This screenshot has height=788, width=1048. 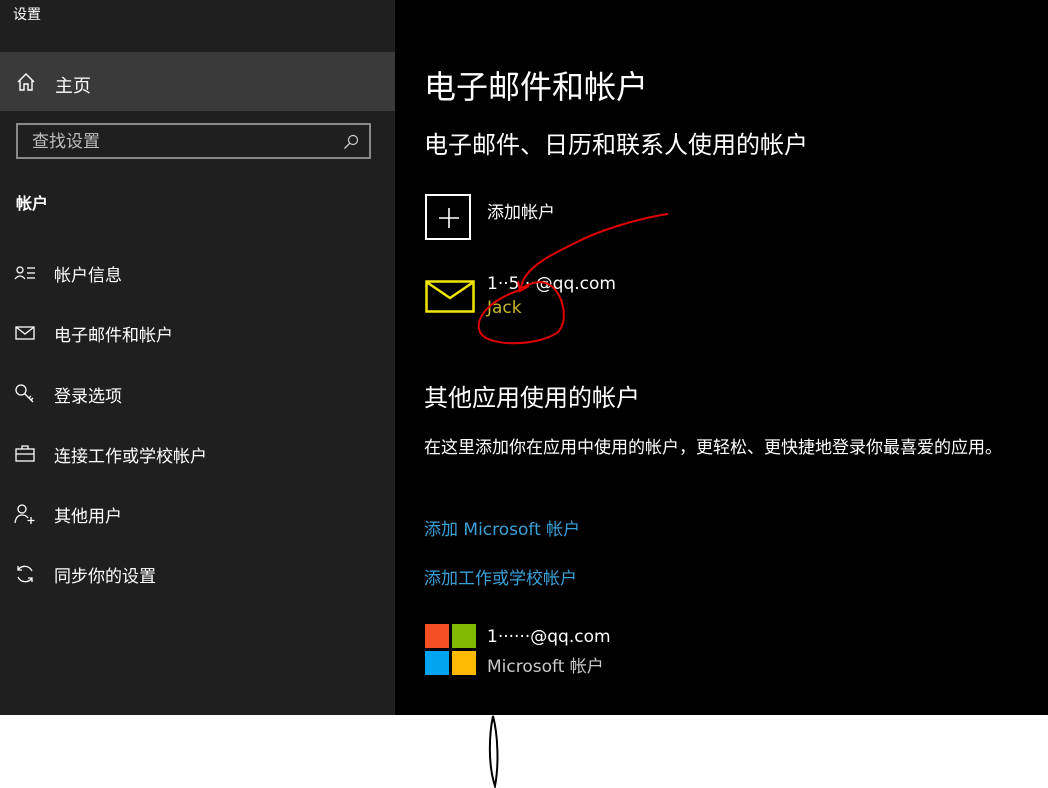 What do you see at coordinates (532, 398) in the screenshot?
I see `section-title-other-apps: 其他应用使用的帐户` at bounding box center [532, 398].